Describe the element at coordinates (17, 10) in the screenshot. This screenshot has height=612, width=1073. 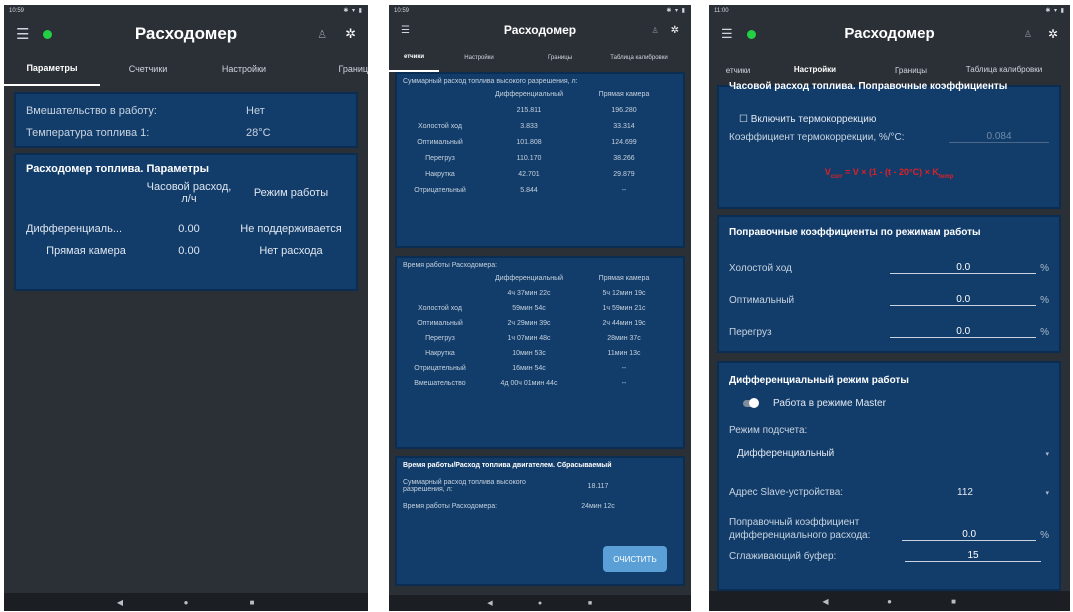
I see `status-time: 10:59` at that location.